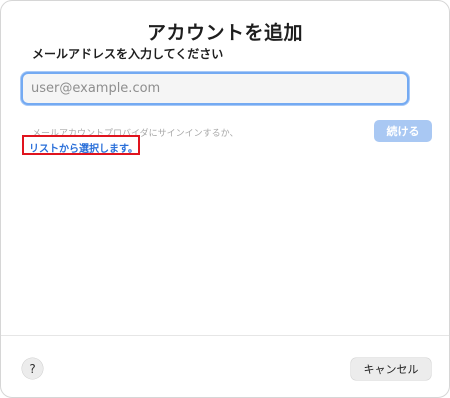  I want to click on dialog-title: アカウントを追加, so click(224, 33).